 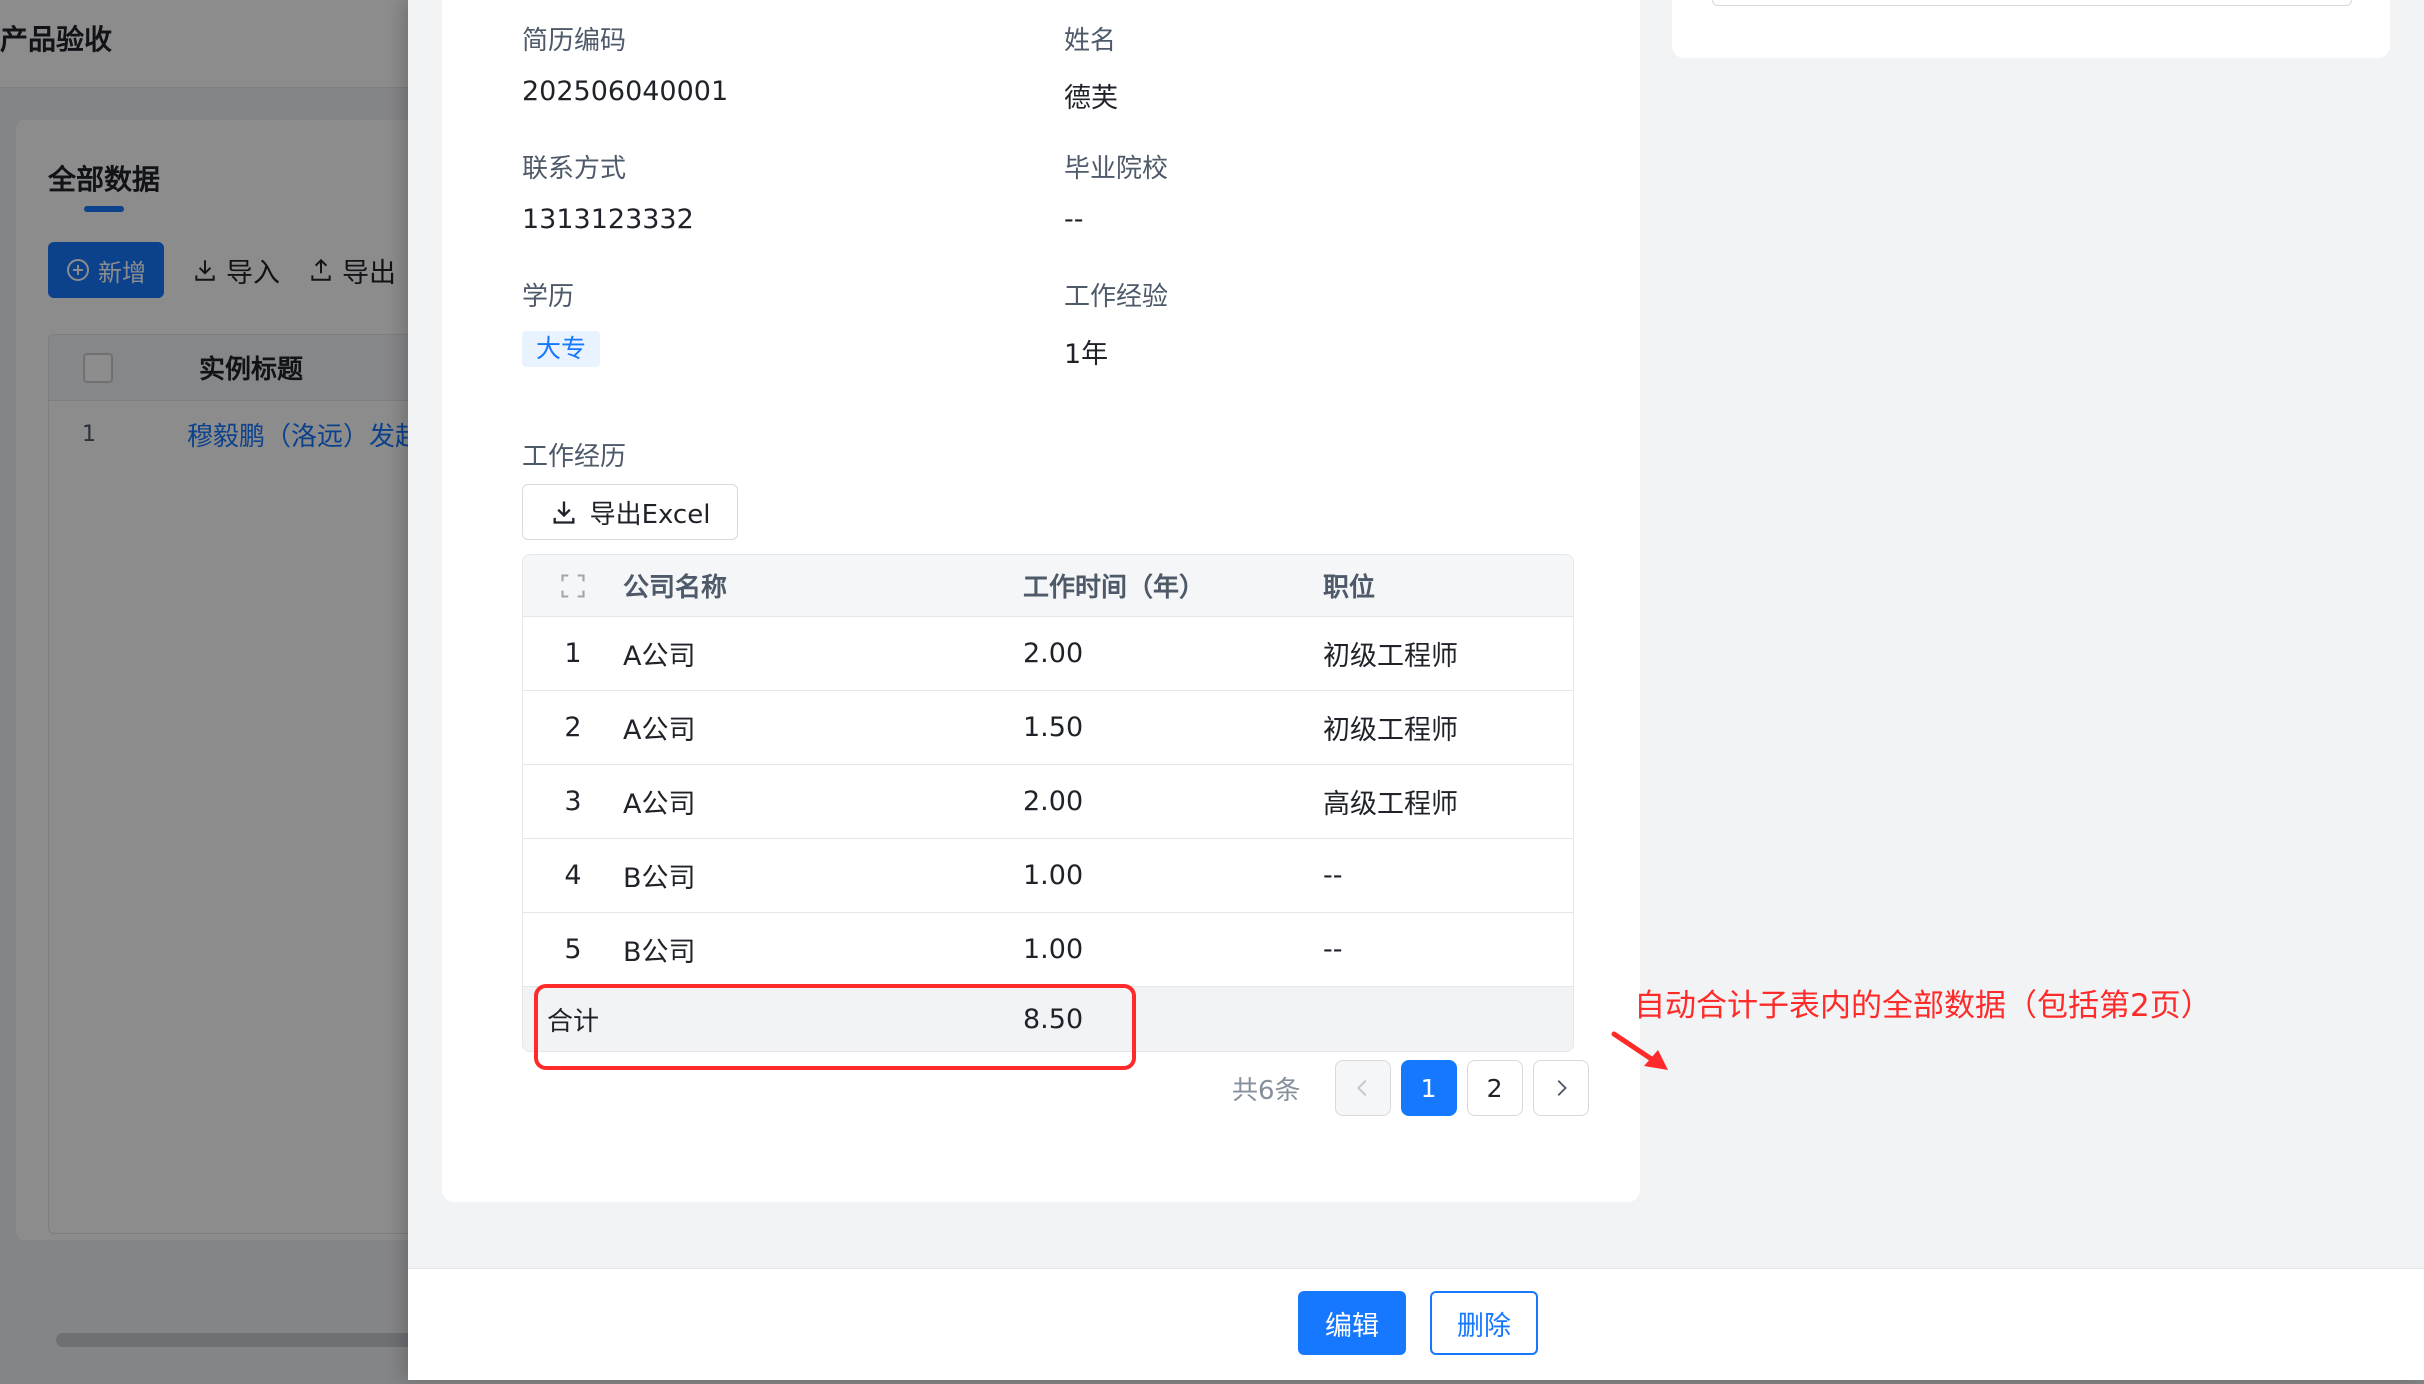 What do you see at coordinates (573, 949) in the screenshot?
I see `row-index: 5` at bounding box center [573, 949].